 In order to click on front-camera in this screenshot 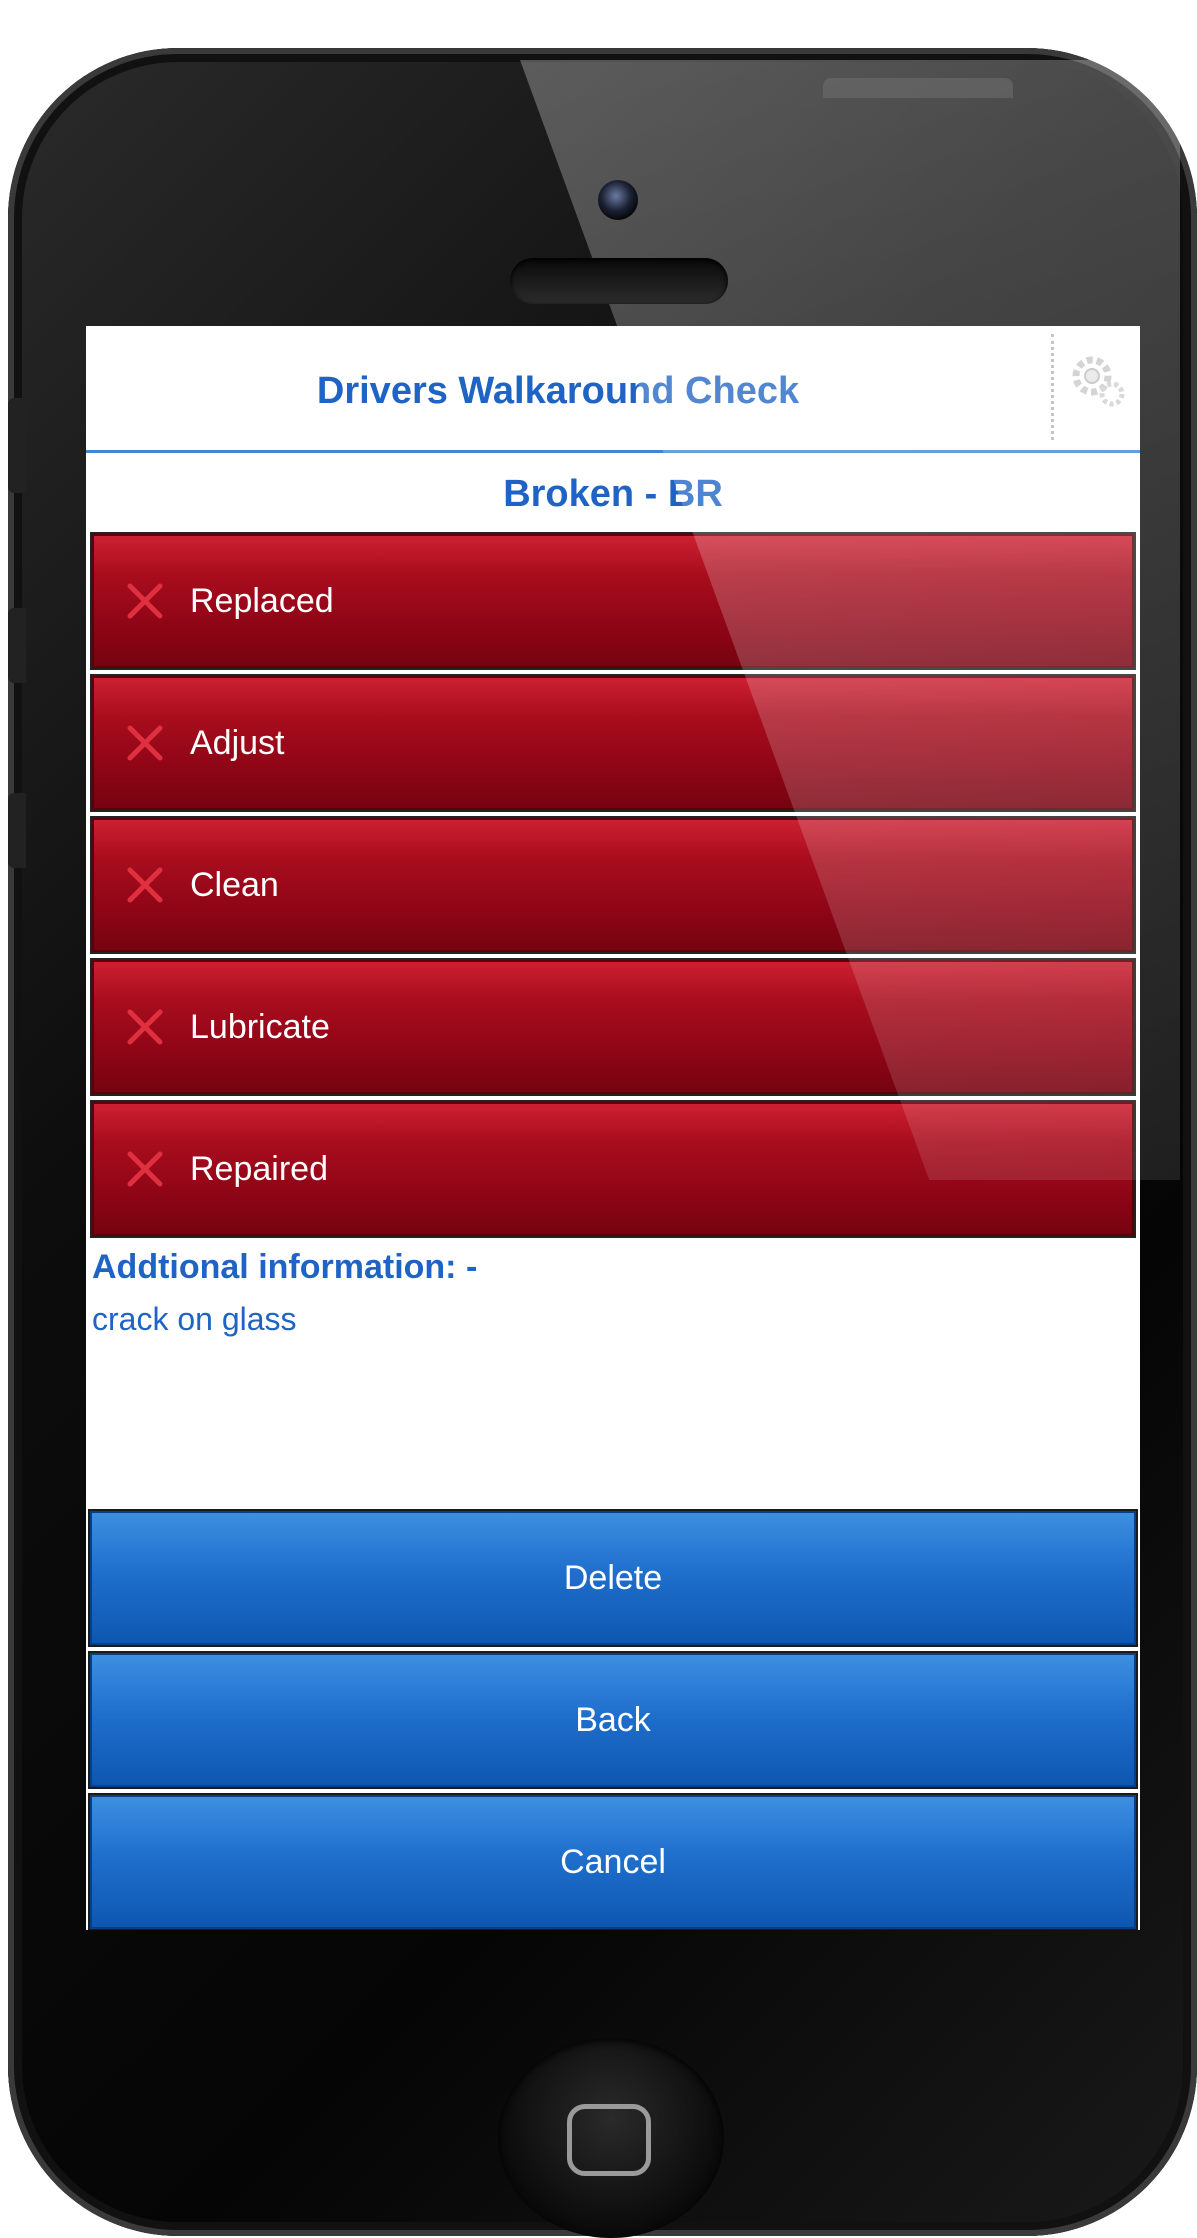, I will do `click(618, 200)`.